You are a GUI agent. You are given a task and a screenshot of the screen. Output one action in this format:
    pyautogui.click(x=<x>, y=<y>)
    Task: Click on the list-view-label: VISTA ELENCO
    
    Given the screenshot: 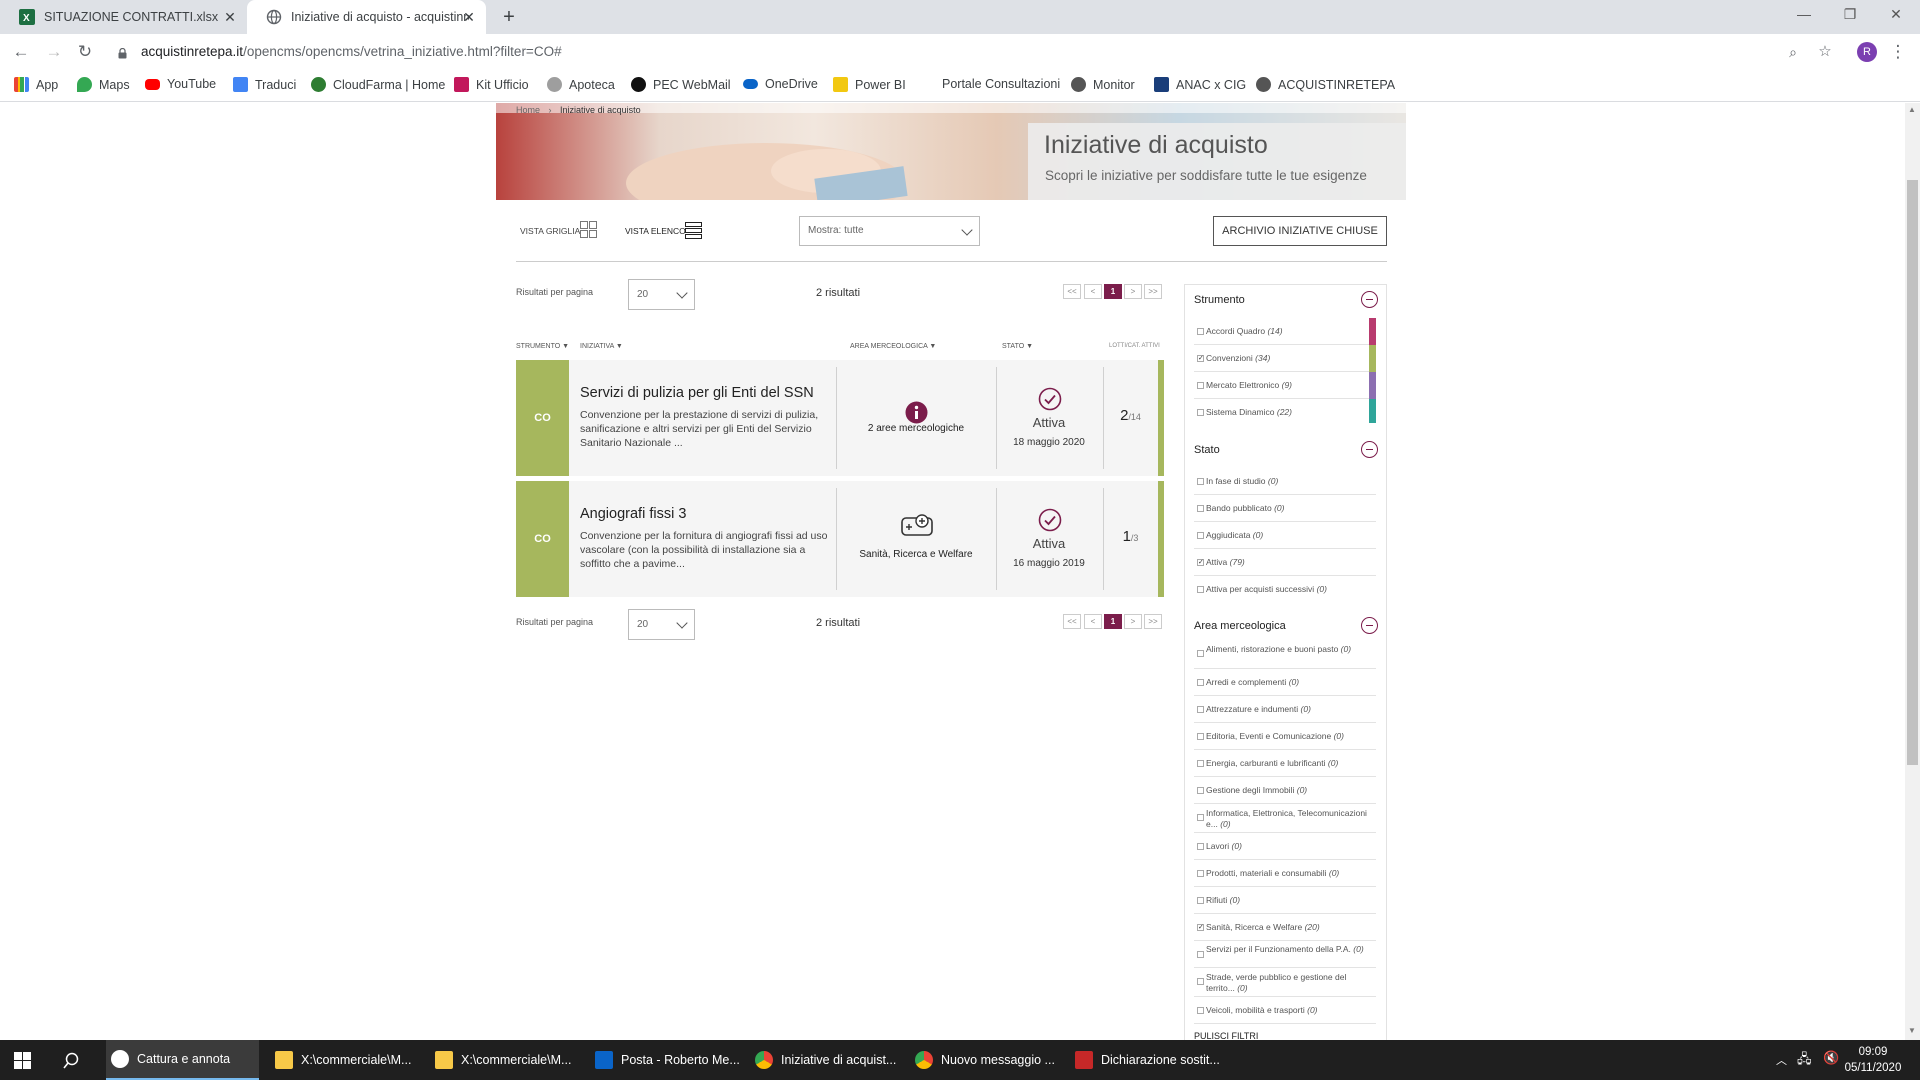 What is the action you would take?
    pyautogui.click(x=655, y=231)
    